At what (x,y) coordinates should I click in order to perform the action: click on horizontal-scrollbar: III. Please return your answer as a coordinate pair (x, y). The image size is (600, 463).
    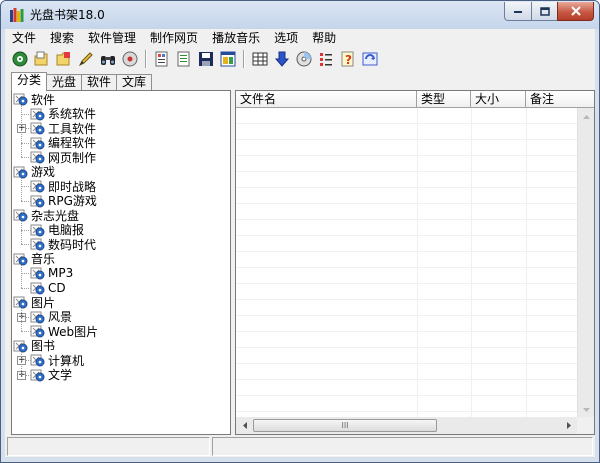
    Looking at the image, I should click on (406, 425).